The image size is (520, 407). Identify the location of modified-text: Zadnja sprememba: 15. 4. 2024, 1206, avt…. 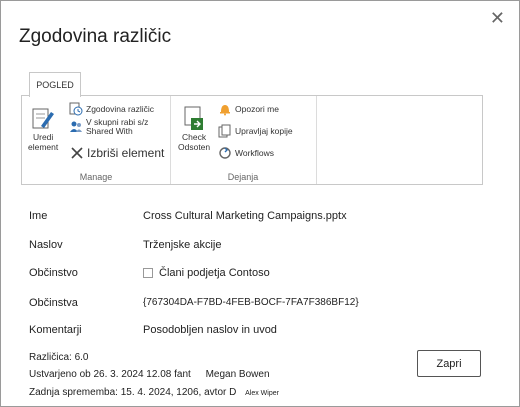
(133, 392).